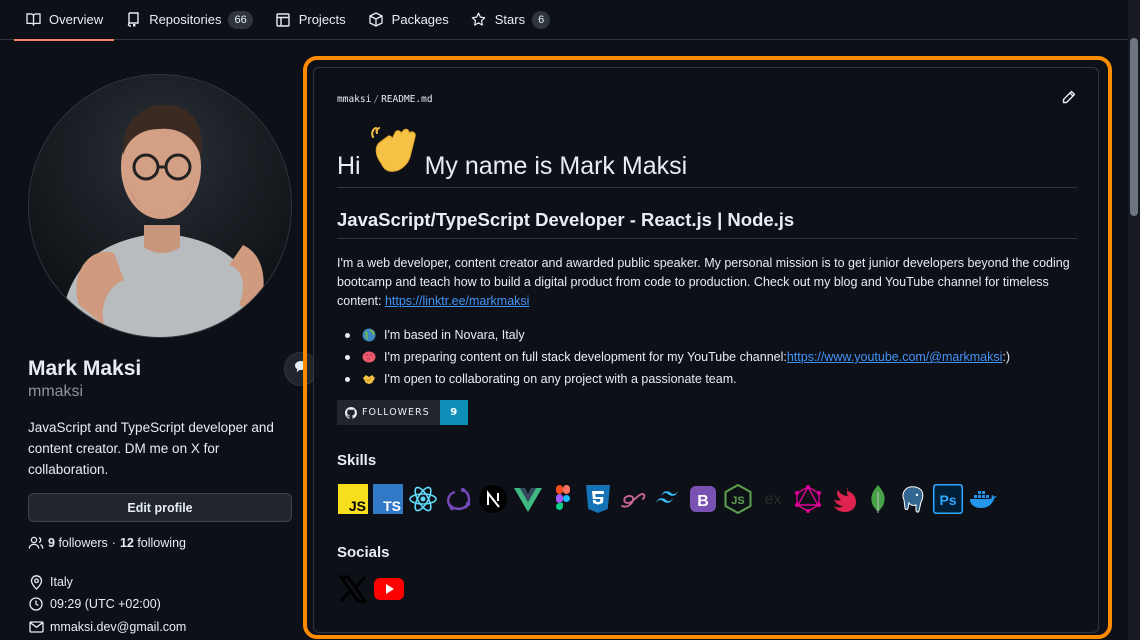  Describe the element at coordinates (389, 589) in the screenshot. I see `youtube-icon` at that location.